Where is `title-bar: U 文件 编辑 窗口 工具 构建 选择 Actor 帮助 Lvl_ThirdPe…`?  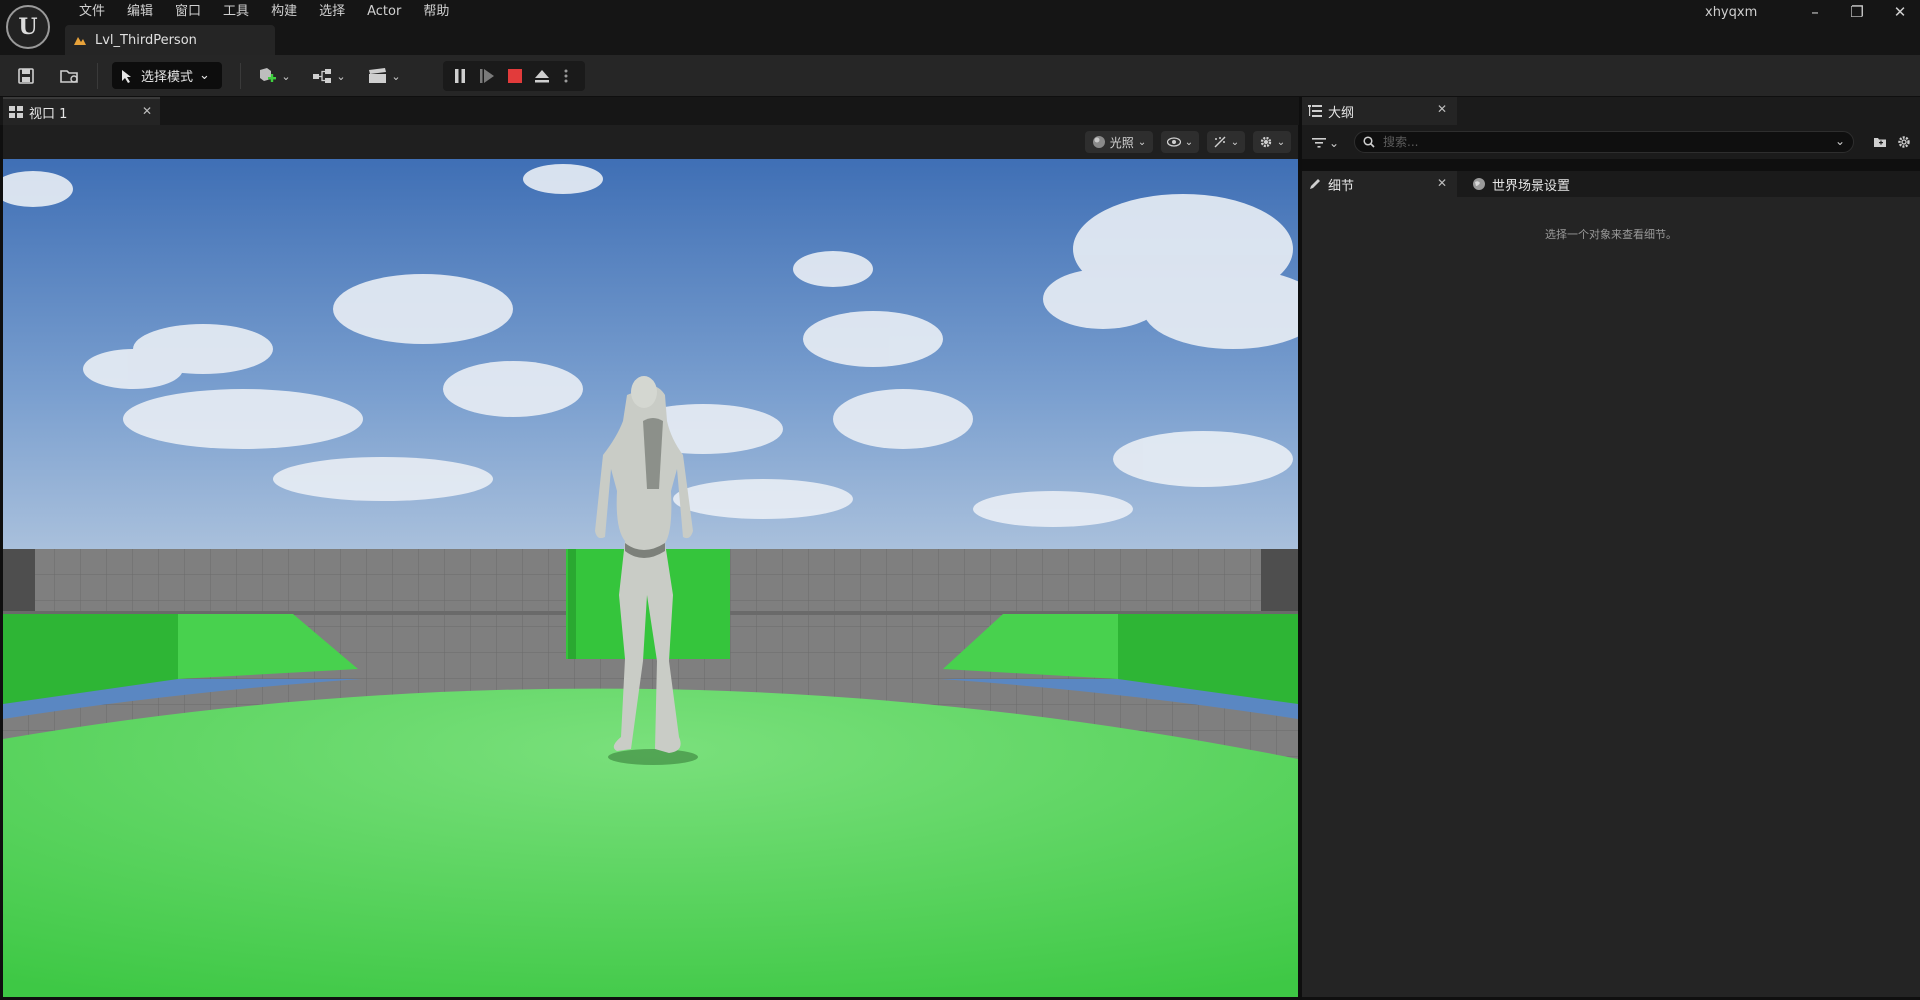
title-bar: U 文件 编辑 窗口 工具 构建 选择 Actor 帮助 Lvl_ThirdPe… is located at coordinates (960, 27).